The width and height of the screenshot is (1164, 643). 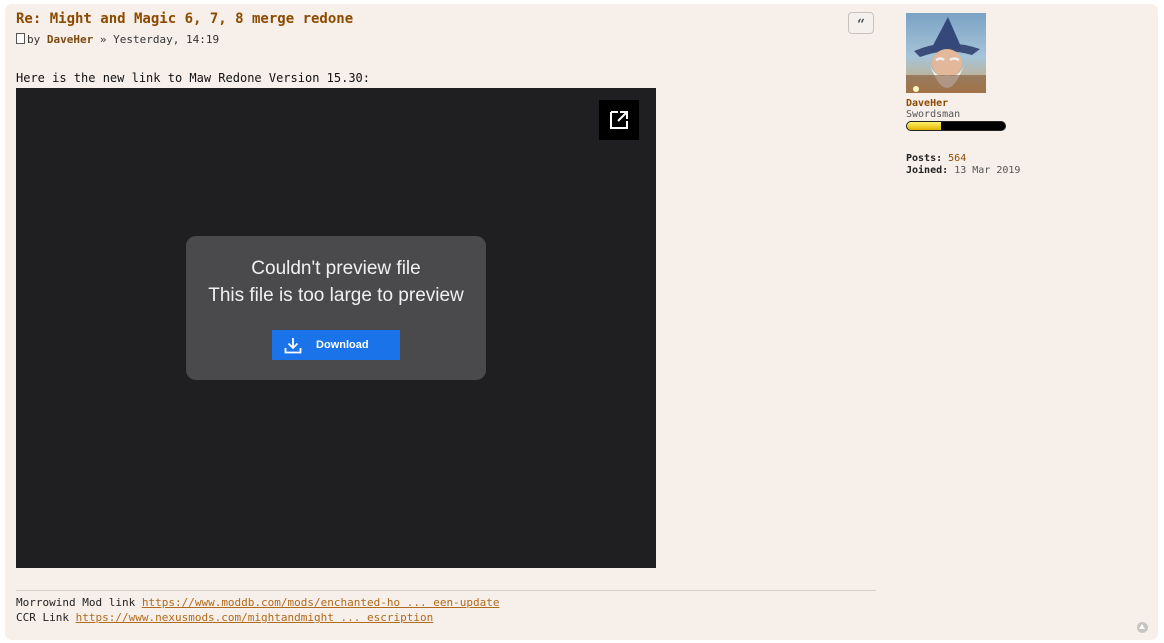 I want to click on popout-button, so click(x=619, y=120).